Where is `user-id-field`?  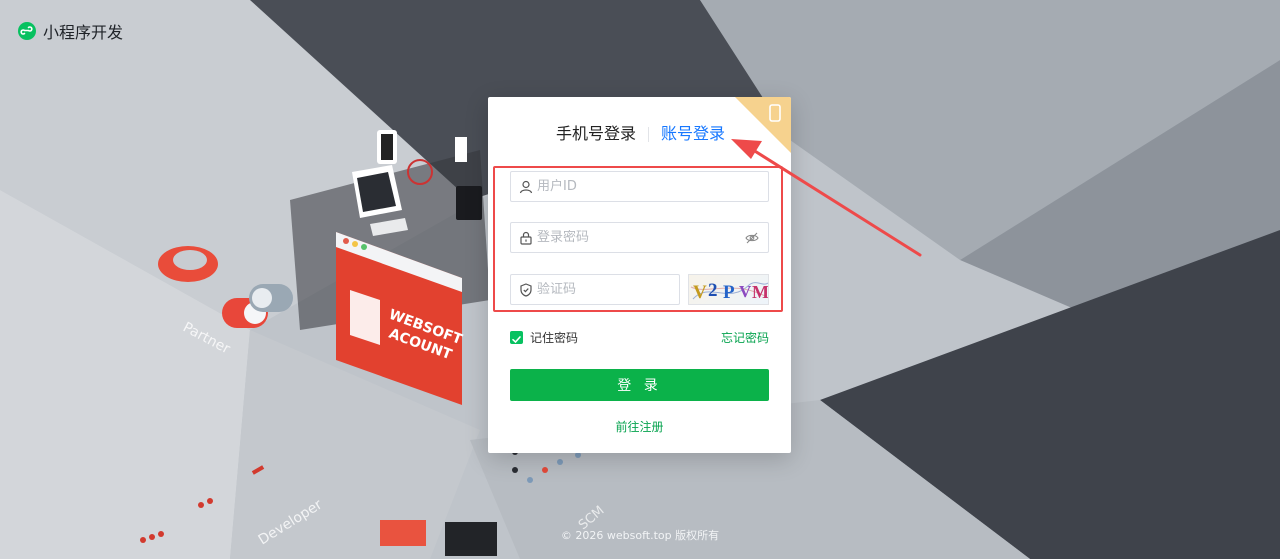 user-id-field is located at coordinates (639, 186).